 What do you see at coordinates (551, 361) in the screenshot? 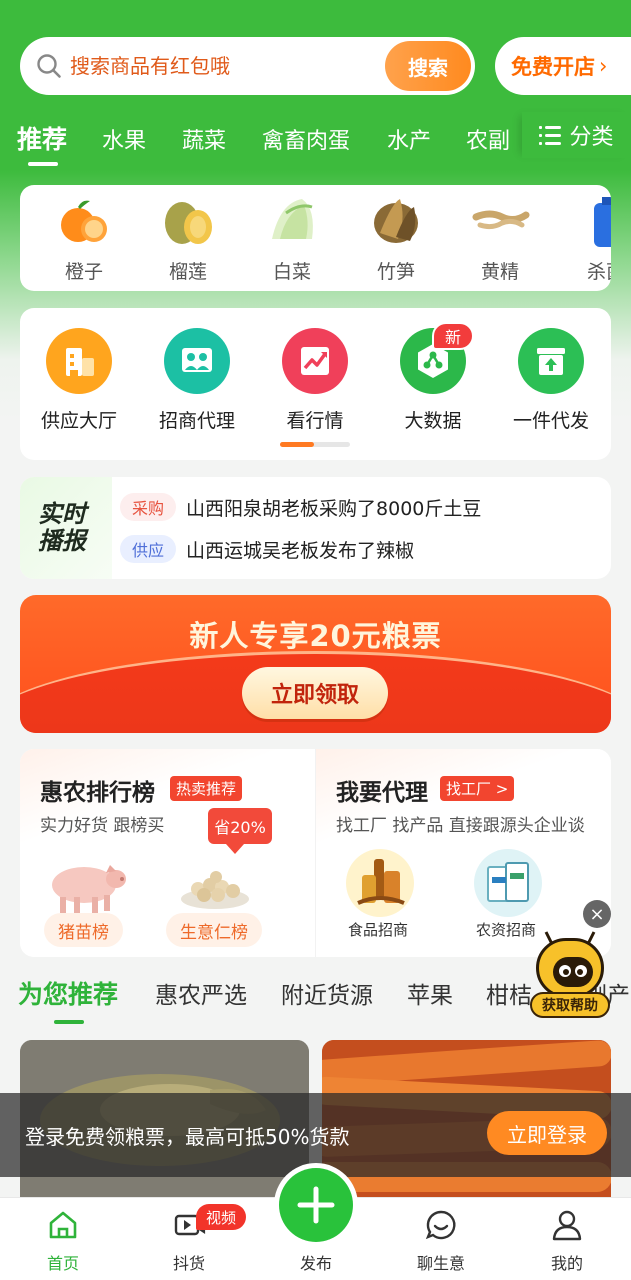
I see `box-upload-icon` at bounding box center [551, 361].